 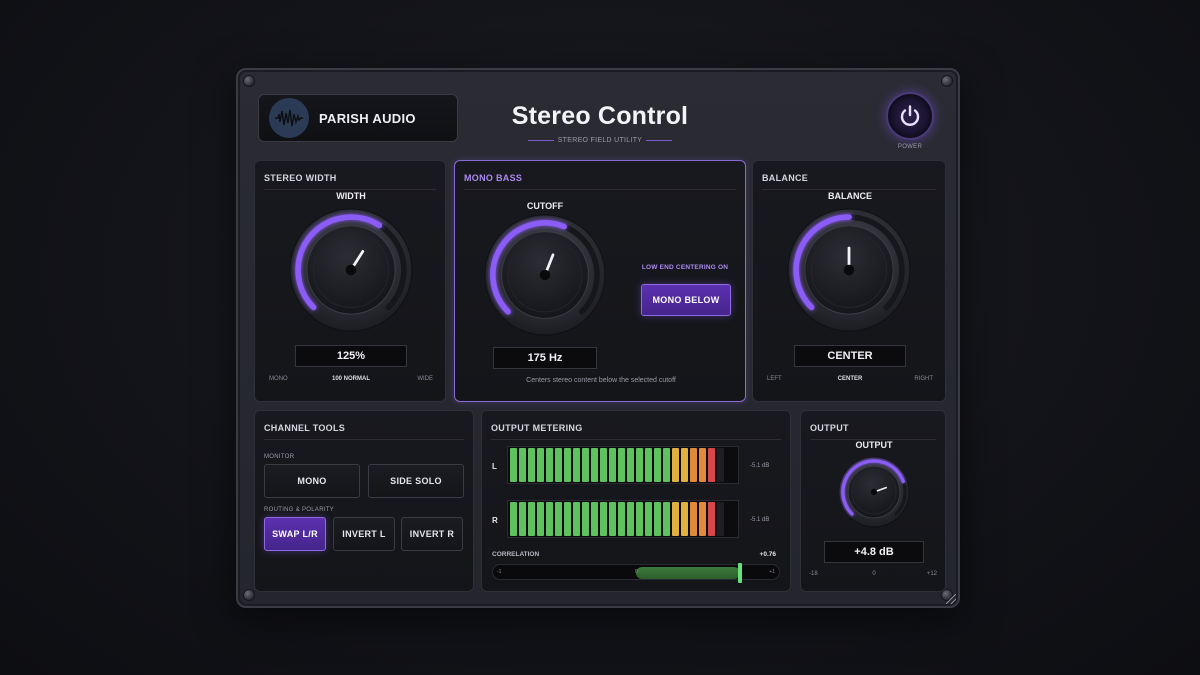 What do you see at coordinates (279, 457) in the screenshot?
I see `monitor-section-label: MONITOR` at bounding box center [279, 457].